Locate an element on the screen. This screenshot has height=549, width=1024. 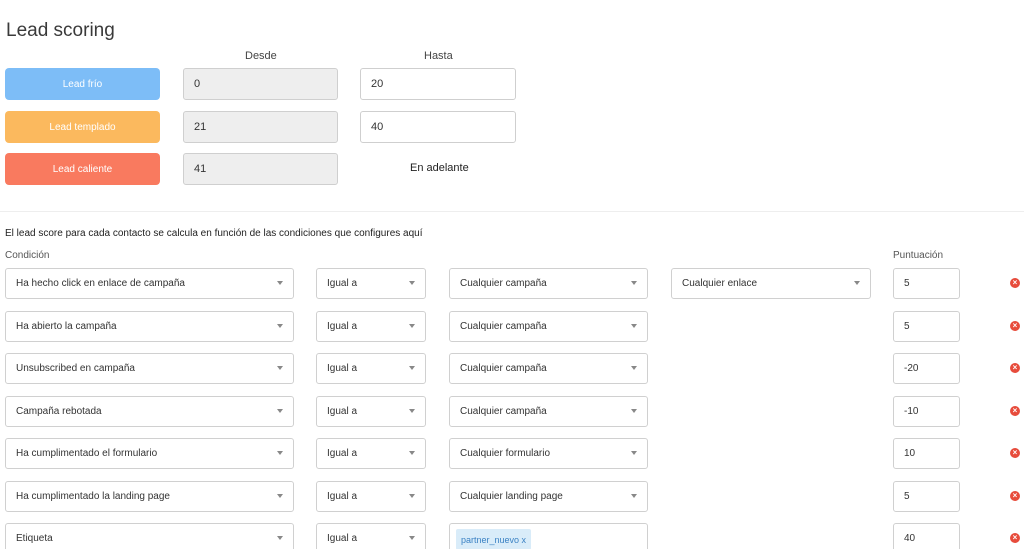
value-select: Cualquier landing page is located at coordinates (548, 496).